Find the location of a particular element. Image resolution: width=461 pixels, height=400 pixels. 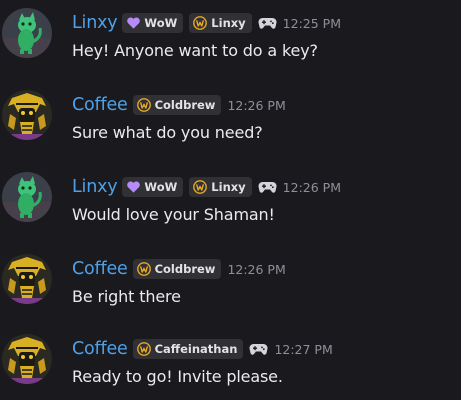

timestamp: 12:27 PM is located at coordinates (303, 349).